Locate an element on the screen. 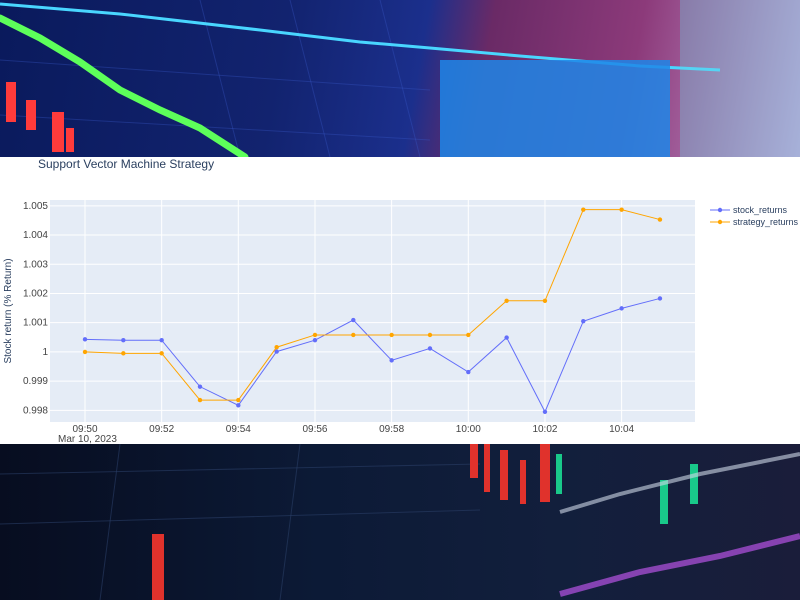 This screenshot has width=800, height=600. y-tick-label: 0.999 is located at coordinates (35, 381).